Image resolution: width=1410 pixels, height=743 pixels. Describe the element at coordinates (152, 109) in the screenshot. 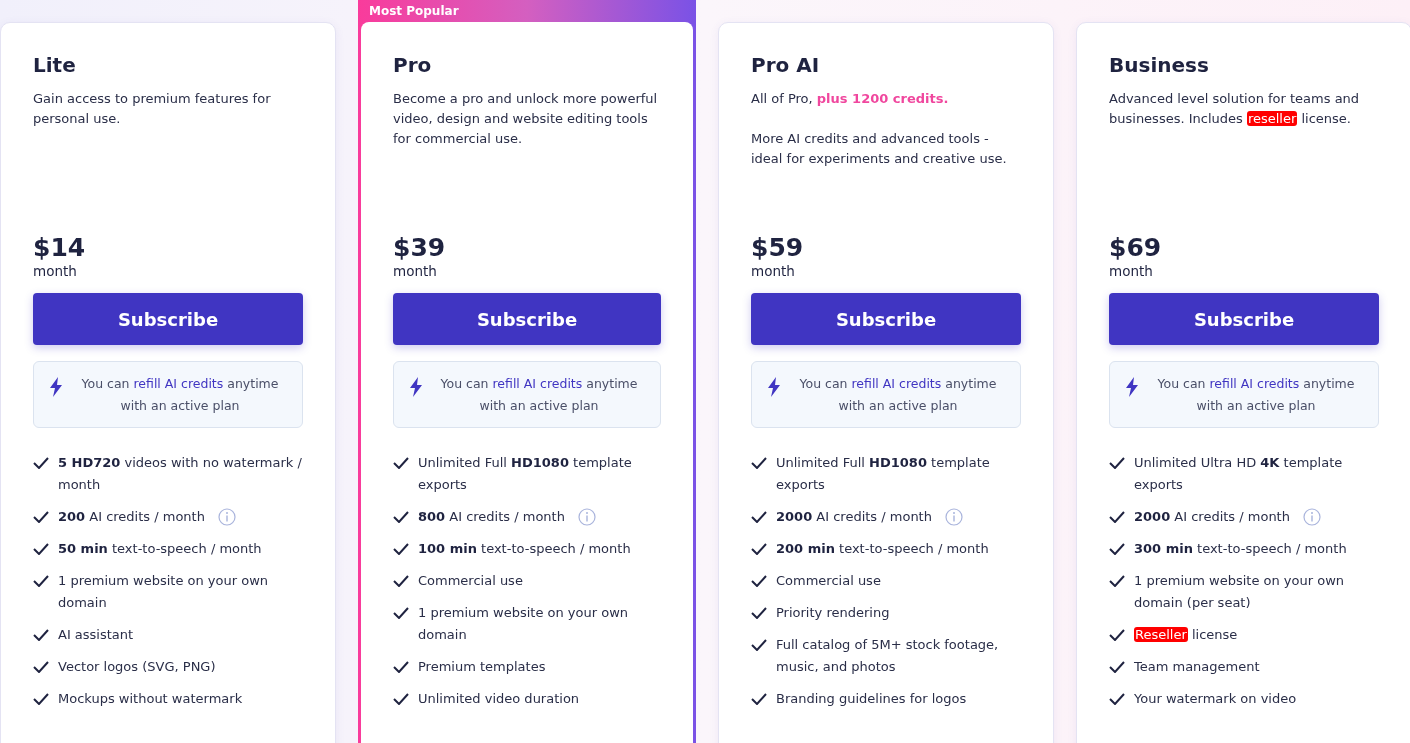

I see `plan-description: Gain access to premium features for personal use.` at that location.